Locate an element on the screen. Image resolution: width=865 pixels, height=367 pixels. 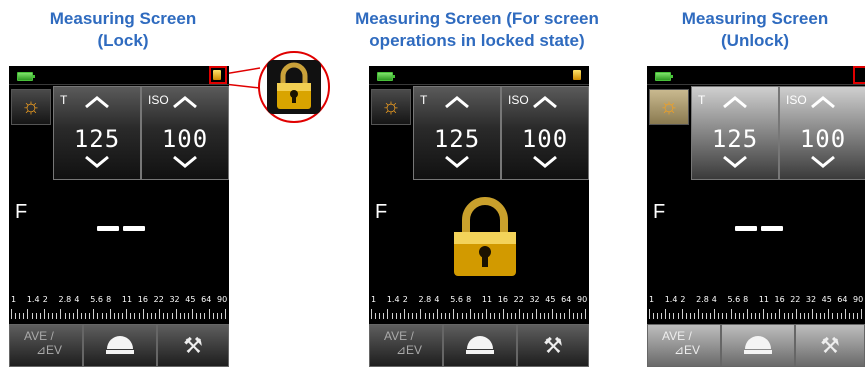
fstop-scale-label: 16 is located at coordinates (142, 299).